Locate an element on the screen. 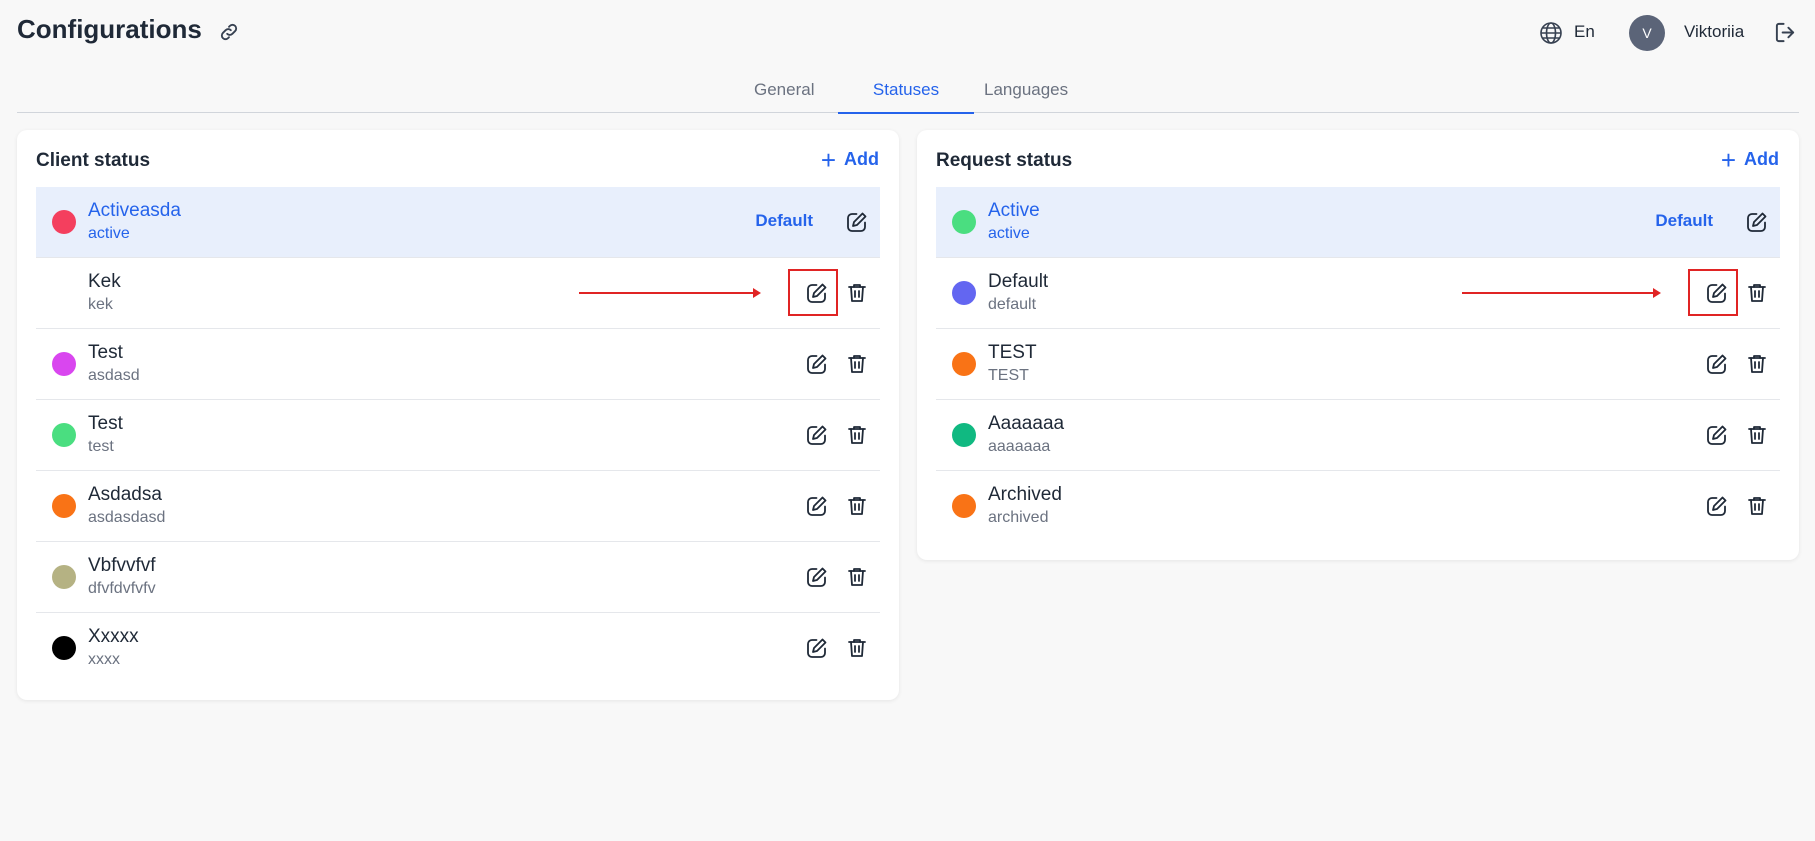  status-row: Active active Default is located at coordinates (1358, 222).